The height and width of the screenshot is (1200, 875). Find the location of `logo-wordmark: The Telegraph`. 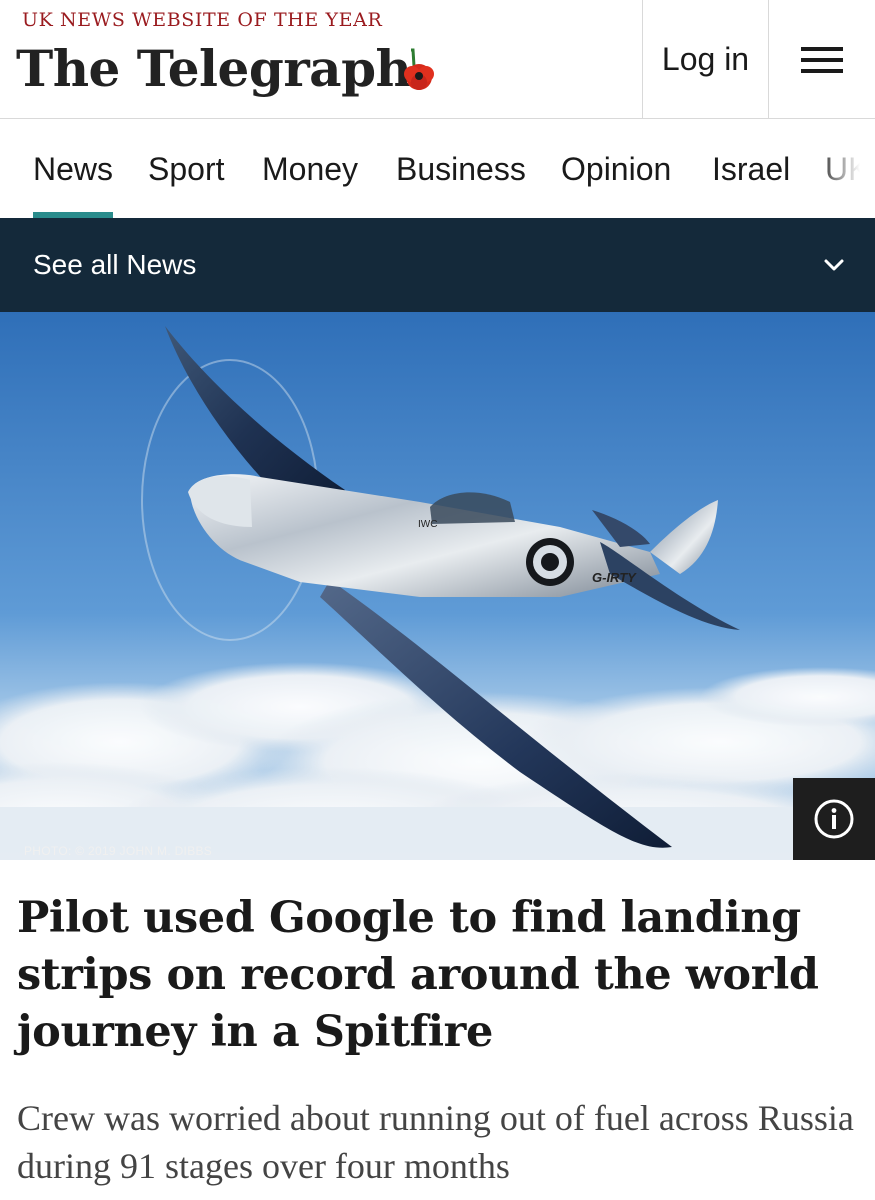

logo-wordmark: The Telegraph is located at coordinates (214, 68).